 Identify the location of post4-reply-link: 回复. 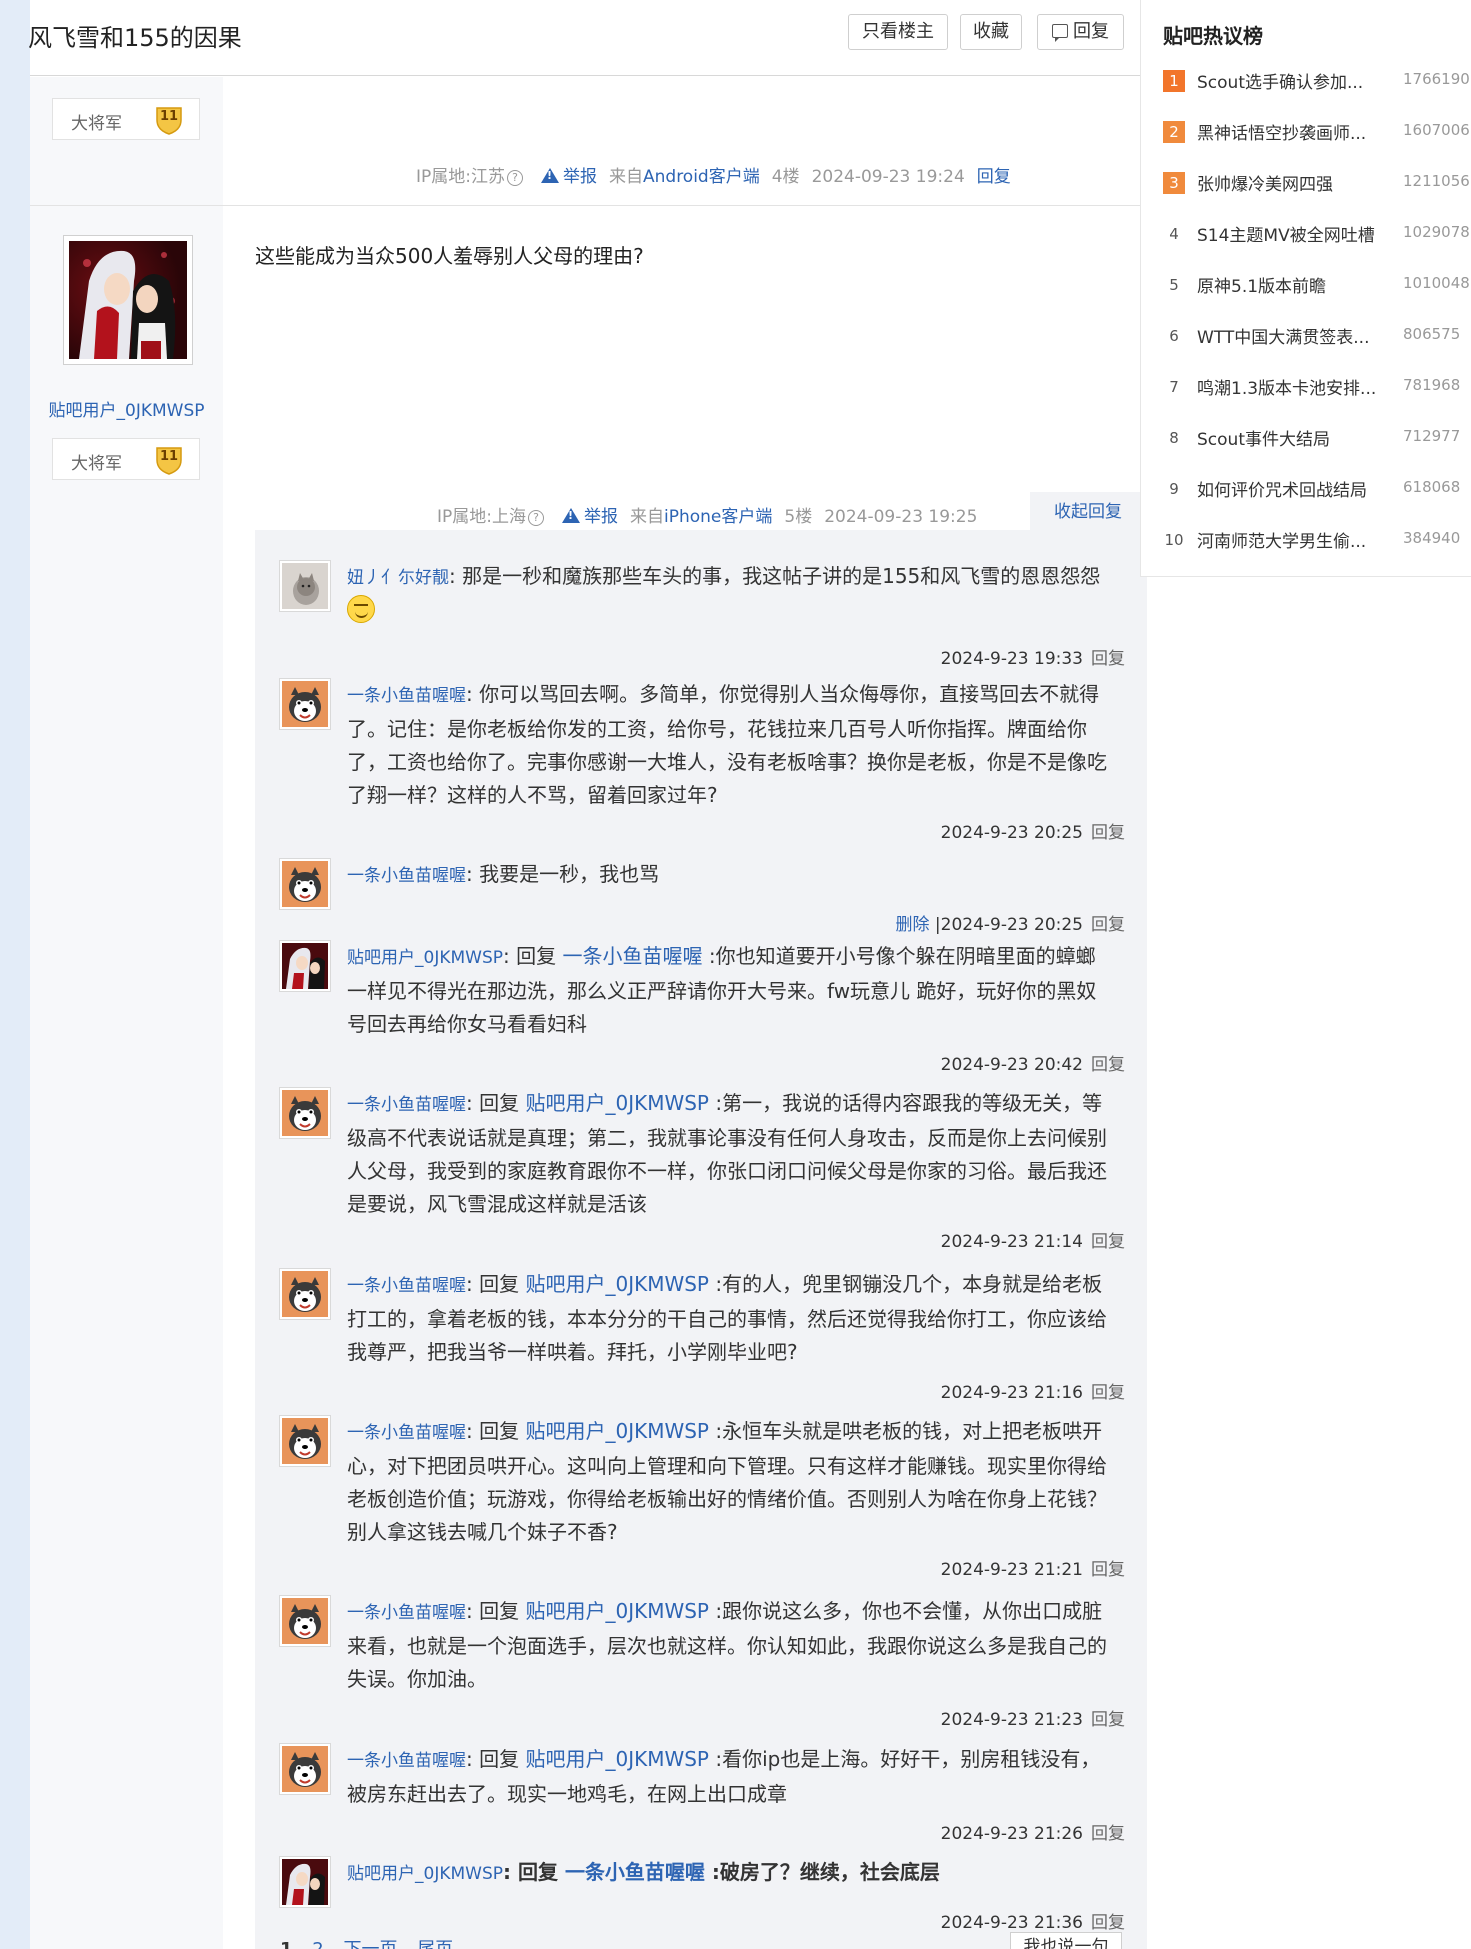
(994, 177).